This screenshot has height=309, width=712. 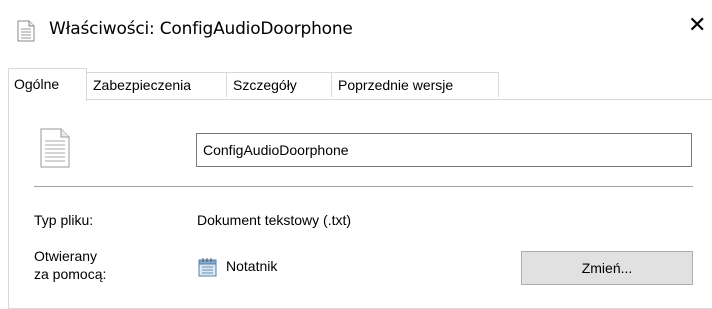 What do you see at coordinates (274, 220) in the screenshot?
I see `file-type-value: Dokument tekstowy (.txt)` at bounding box center [274, 220].